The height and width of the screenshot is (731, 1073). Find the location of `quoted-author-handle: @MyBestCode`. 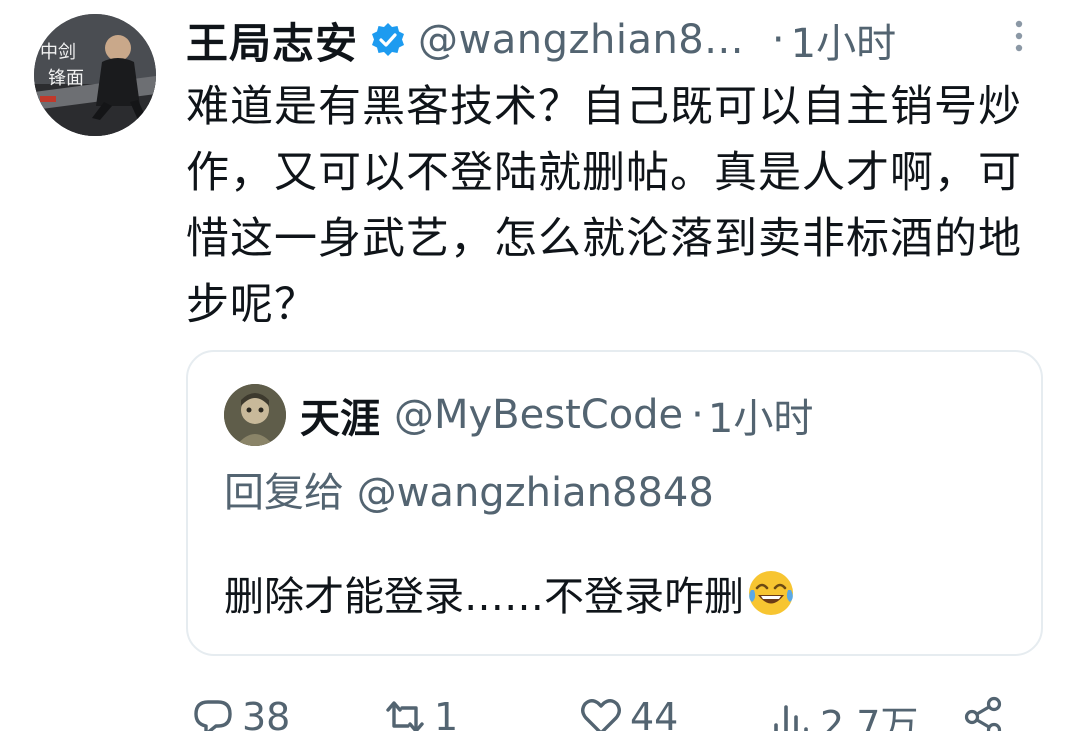

quoted-author-handle: @MyBestCode is located at coordinates (538, 415).